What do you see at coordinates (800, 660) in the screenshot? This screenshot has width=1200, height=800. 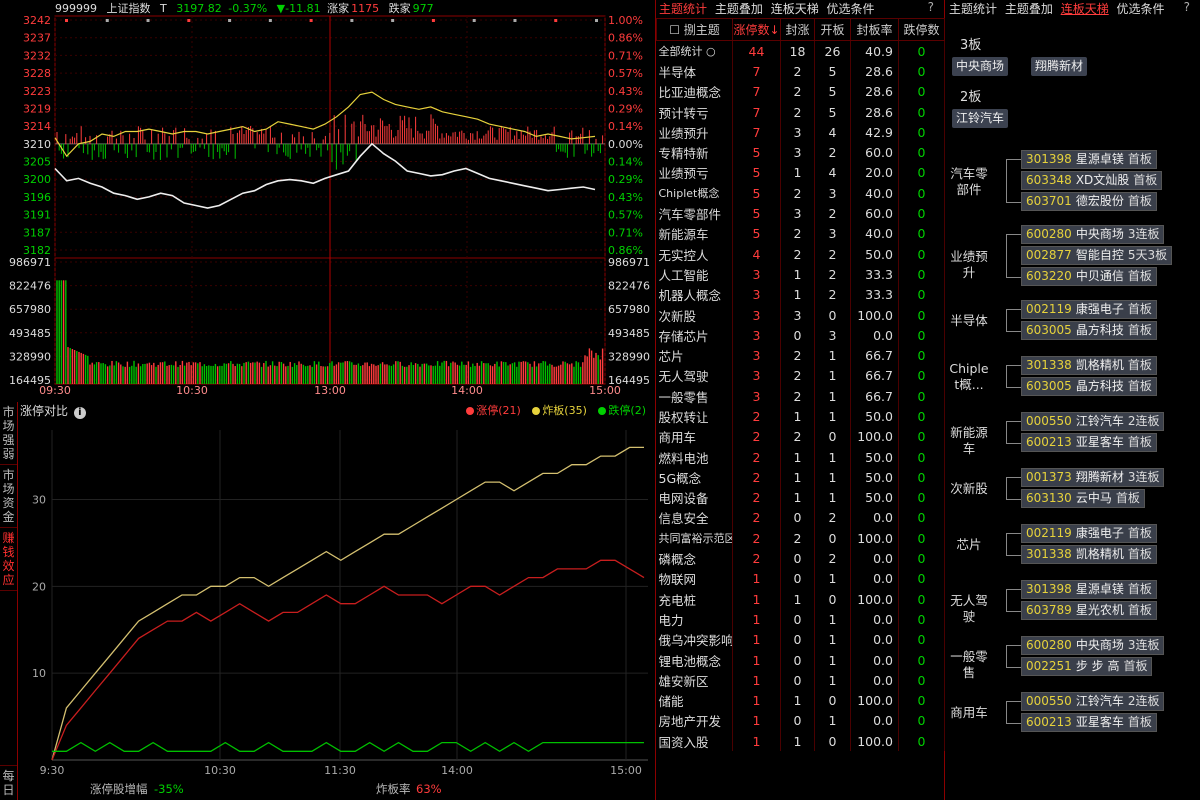 I see `theme-row: 锂电池概念 1 0 1 0.0 0` at bounding box center [800, 660].